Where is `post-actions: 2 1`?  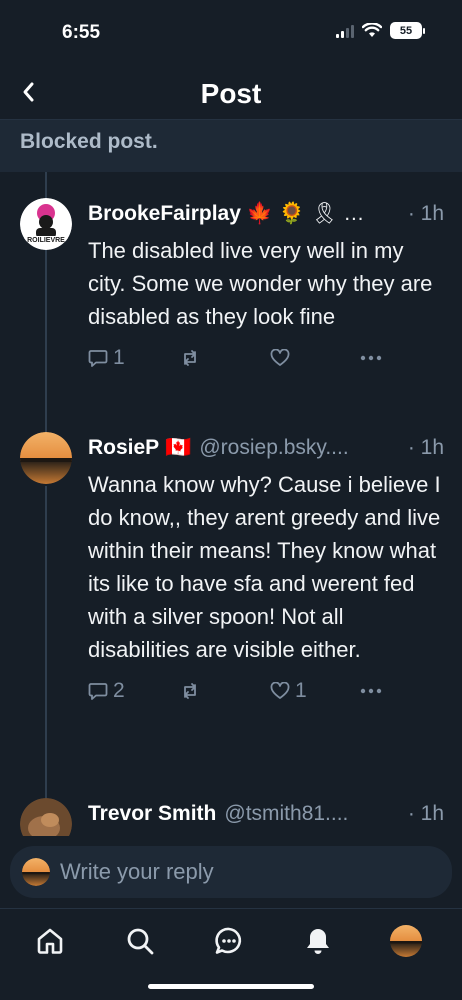 post-actions: 2 1 is located at coordinates (266, 691).